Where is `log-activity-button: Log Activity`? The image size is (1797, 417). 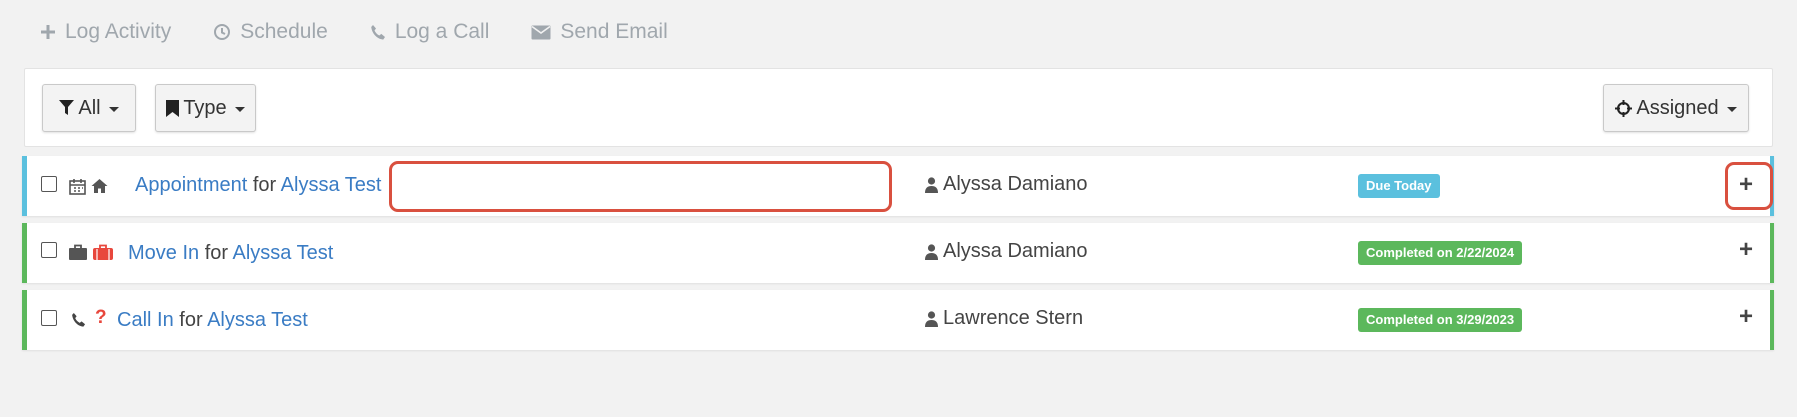
log-activity-button: Log Activity is located at coordinates (105, 32).